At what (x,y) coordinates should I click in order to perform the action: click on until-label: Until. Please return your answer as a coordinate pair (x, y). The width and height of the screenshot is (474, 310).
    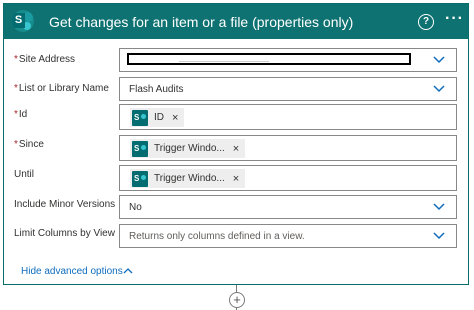
    Looking at the image, I should click on (24, 174).